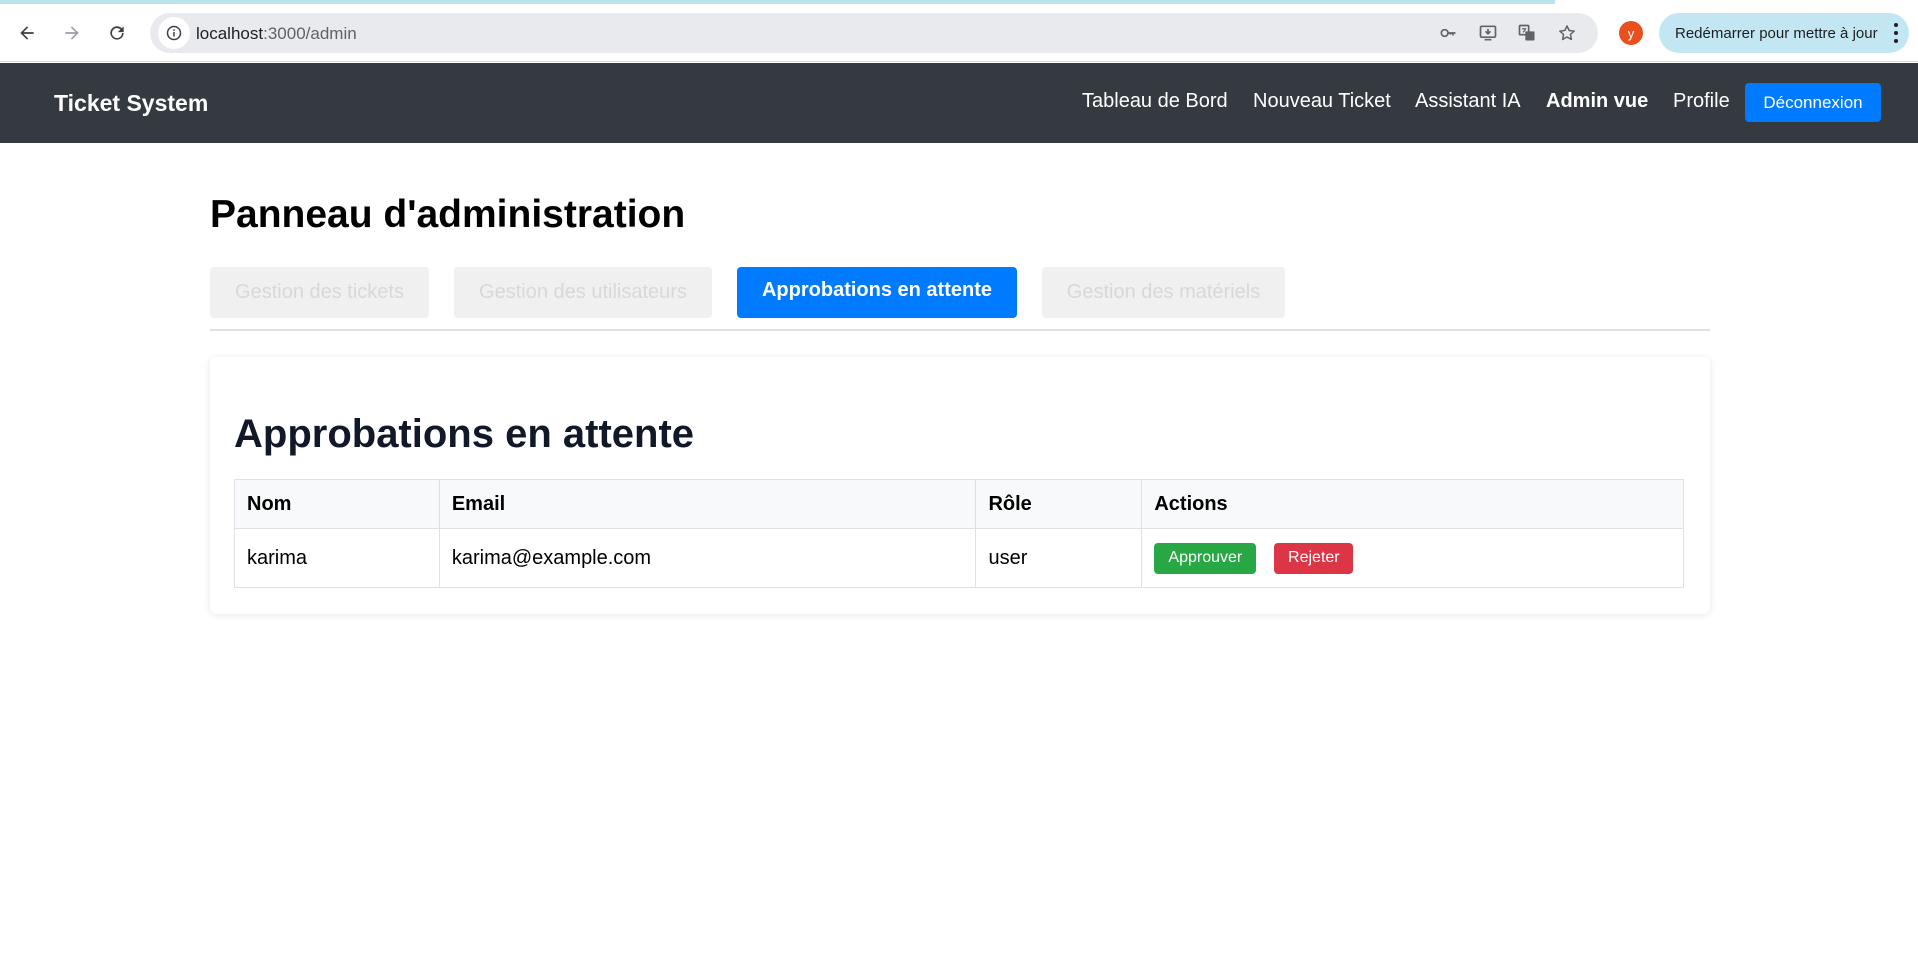 The image size is (1918, 968). What do you see at coordinates (1205, 558) in the screenshot?
I see `approve-button: Approuver` at bounding box center [1205, 558].